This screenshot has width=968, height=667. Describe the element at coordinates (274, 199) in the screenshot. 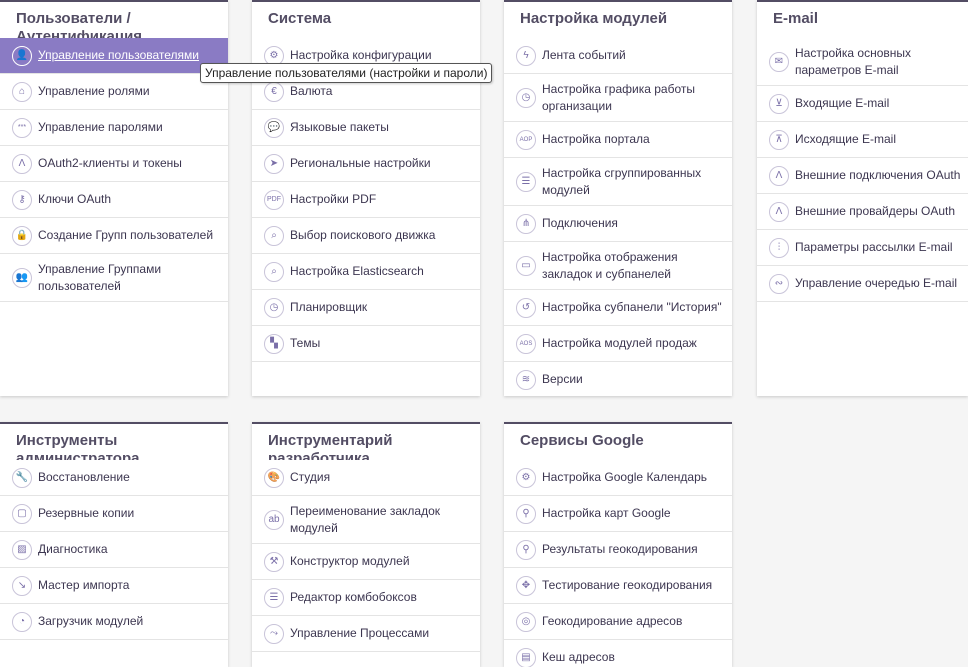

I see `pdf-icon: PDF` at that location.